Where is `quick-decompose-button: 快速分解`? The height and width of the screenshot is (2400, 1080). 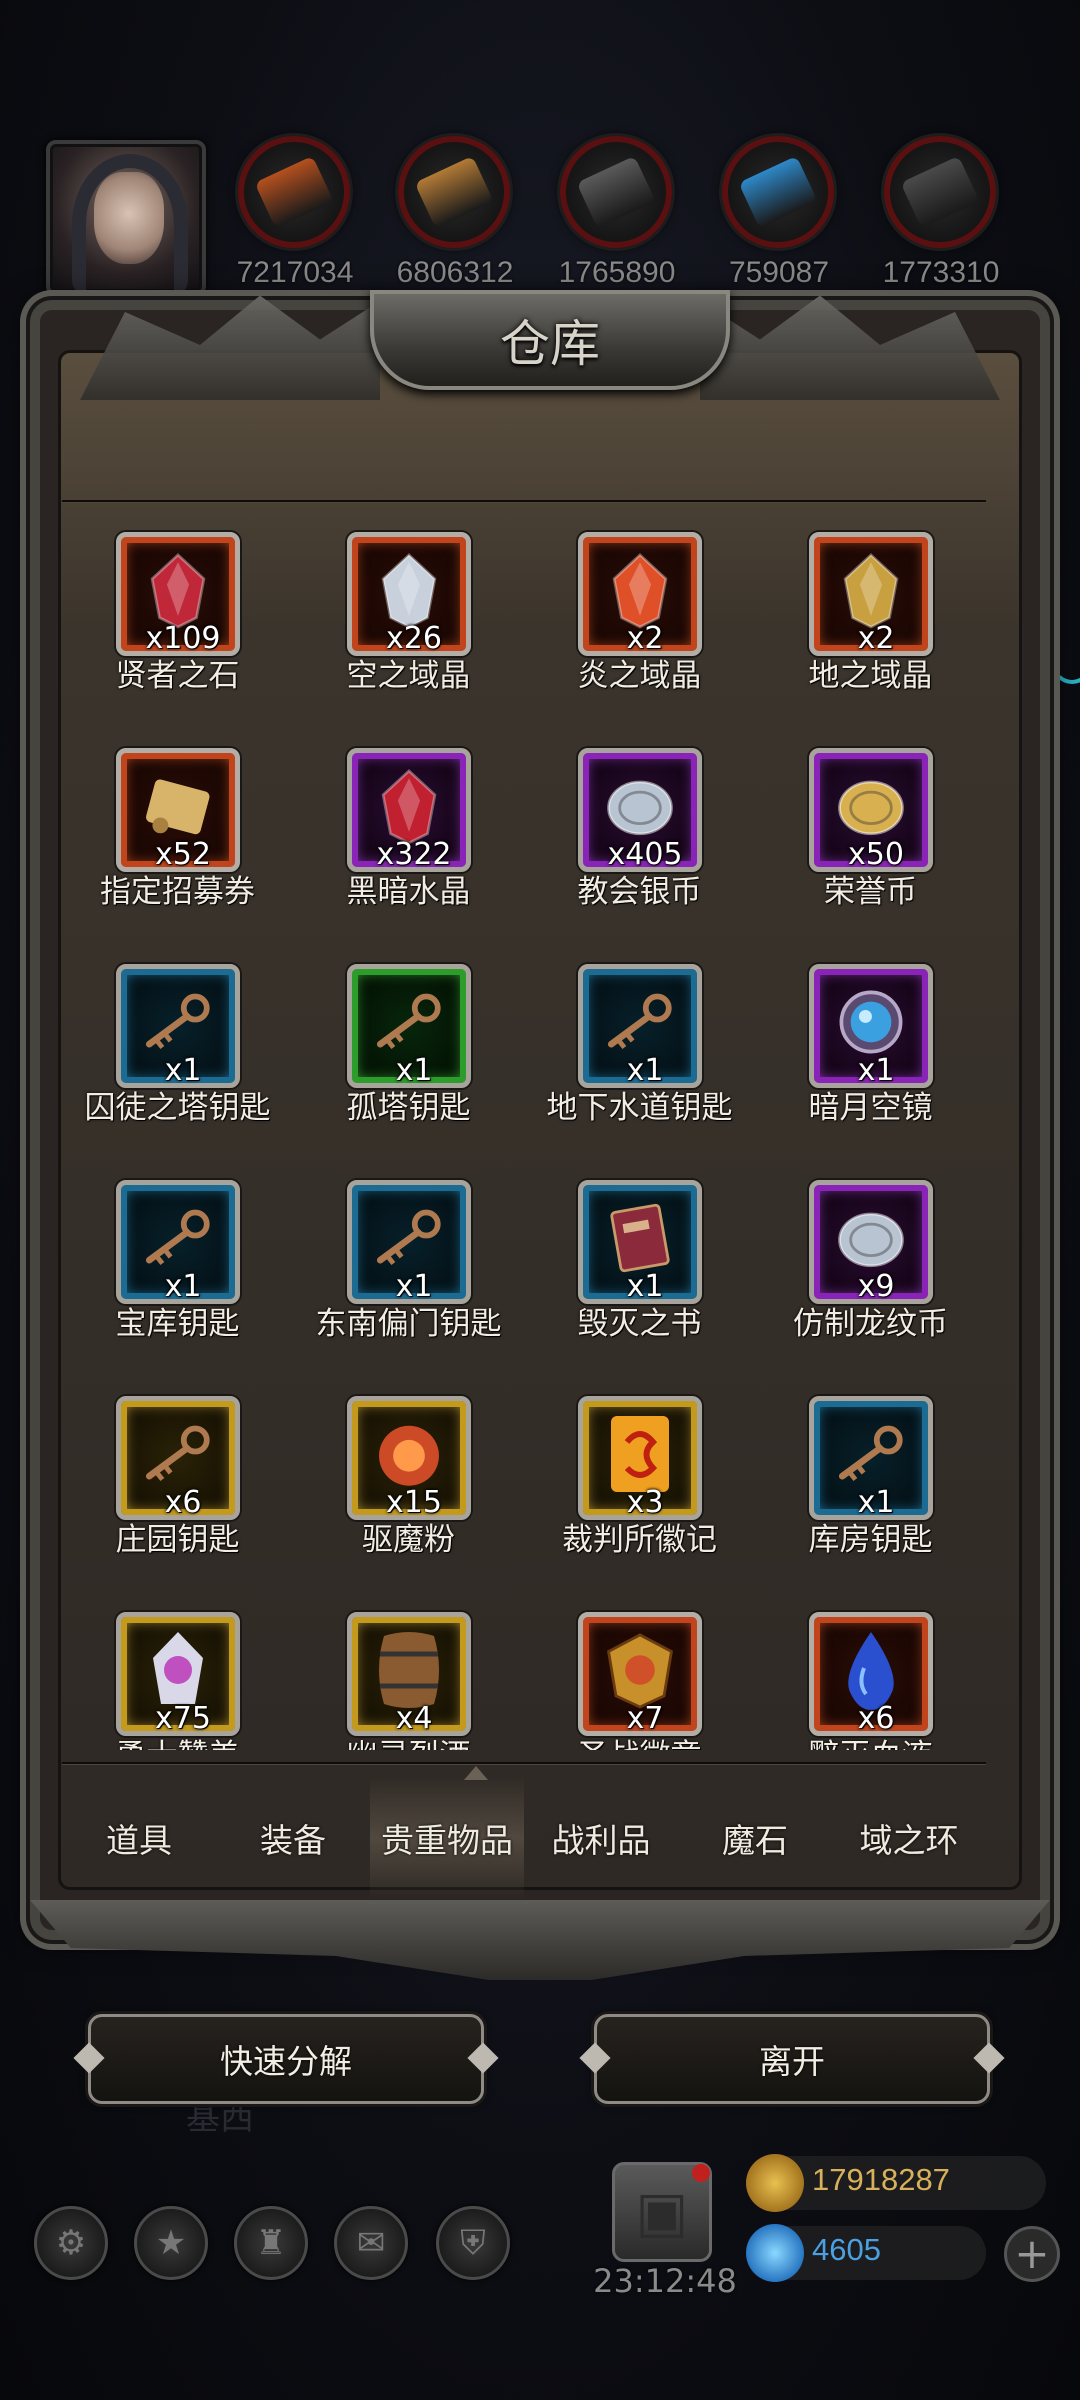 quick-decompose-button: 快速分解 is located at coordinates (286, 2059).